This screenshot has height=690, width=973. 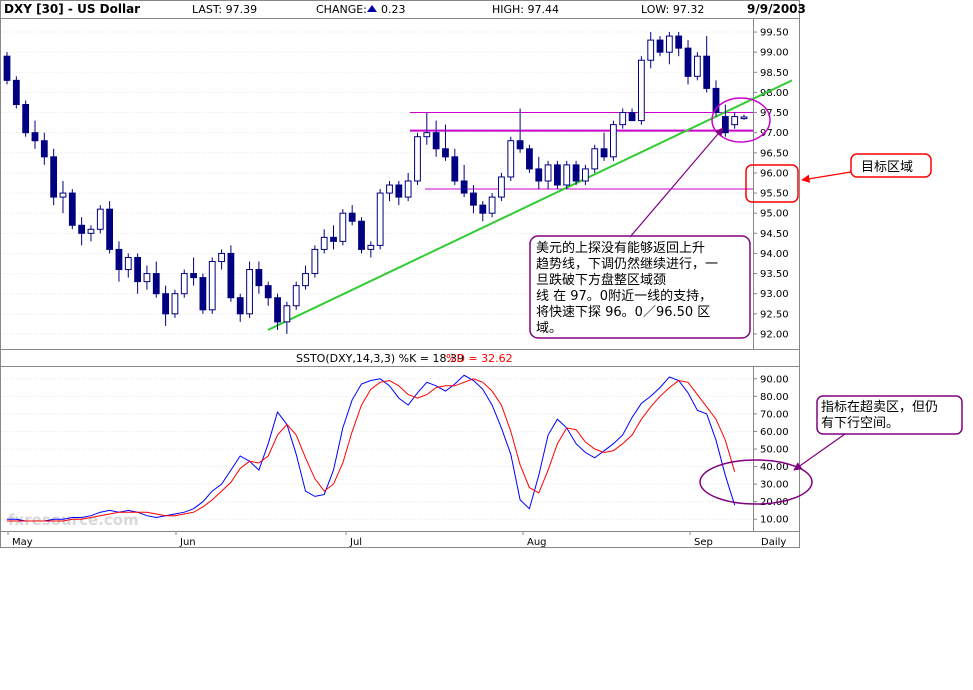 What do you see at coordinates (887, 167) in the screenshot?
I see `target-label: 目标区域` at bounding box center [887, 167].